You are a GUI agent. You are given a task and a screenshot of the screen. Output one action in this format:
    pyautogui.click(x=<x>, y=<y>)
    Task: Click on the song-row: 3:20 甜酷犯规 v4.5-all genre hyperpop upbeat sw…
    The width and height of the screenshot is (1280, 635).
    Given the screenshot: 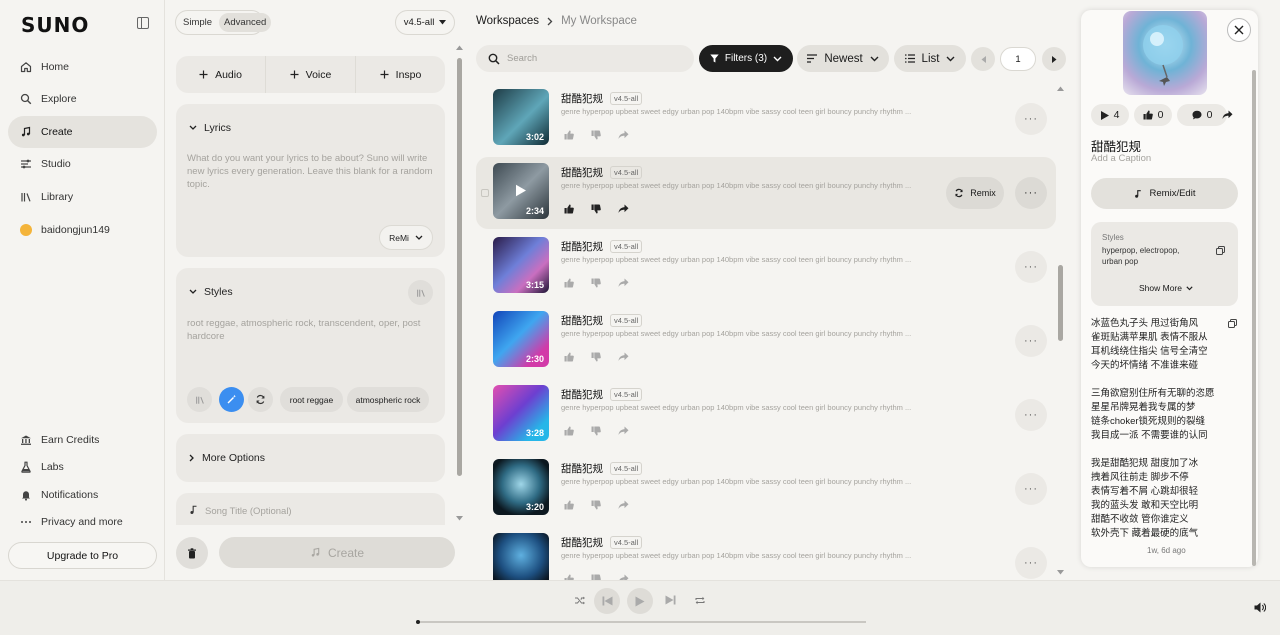 What is the action you would take?
    pyautogui.click(x=766, y=489)
    